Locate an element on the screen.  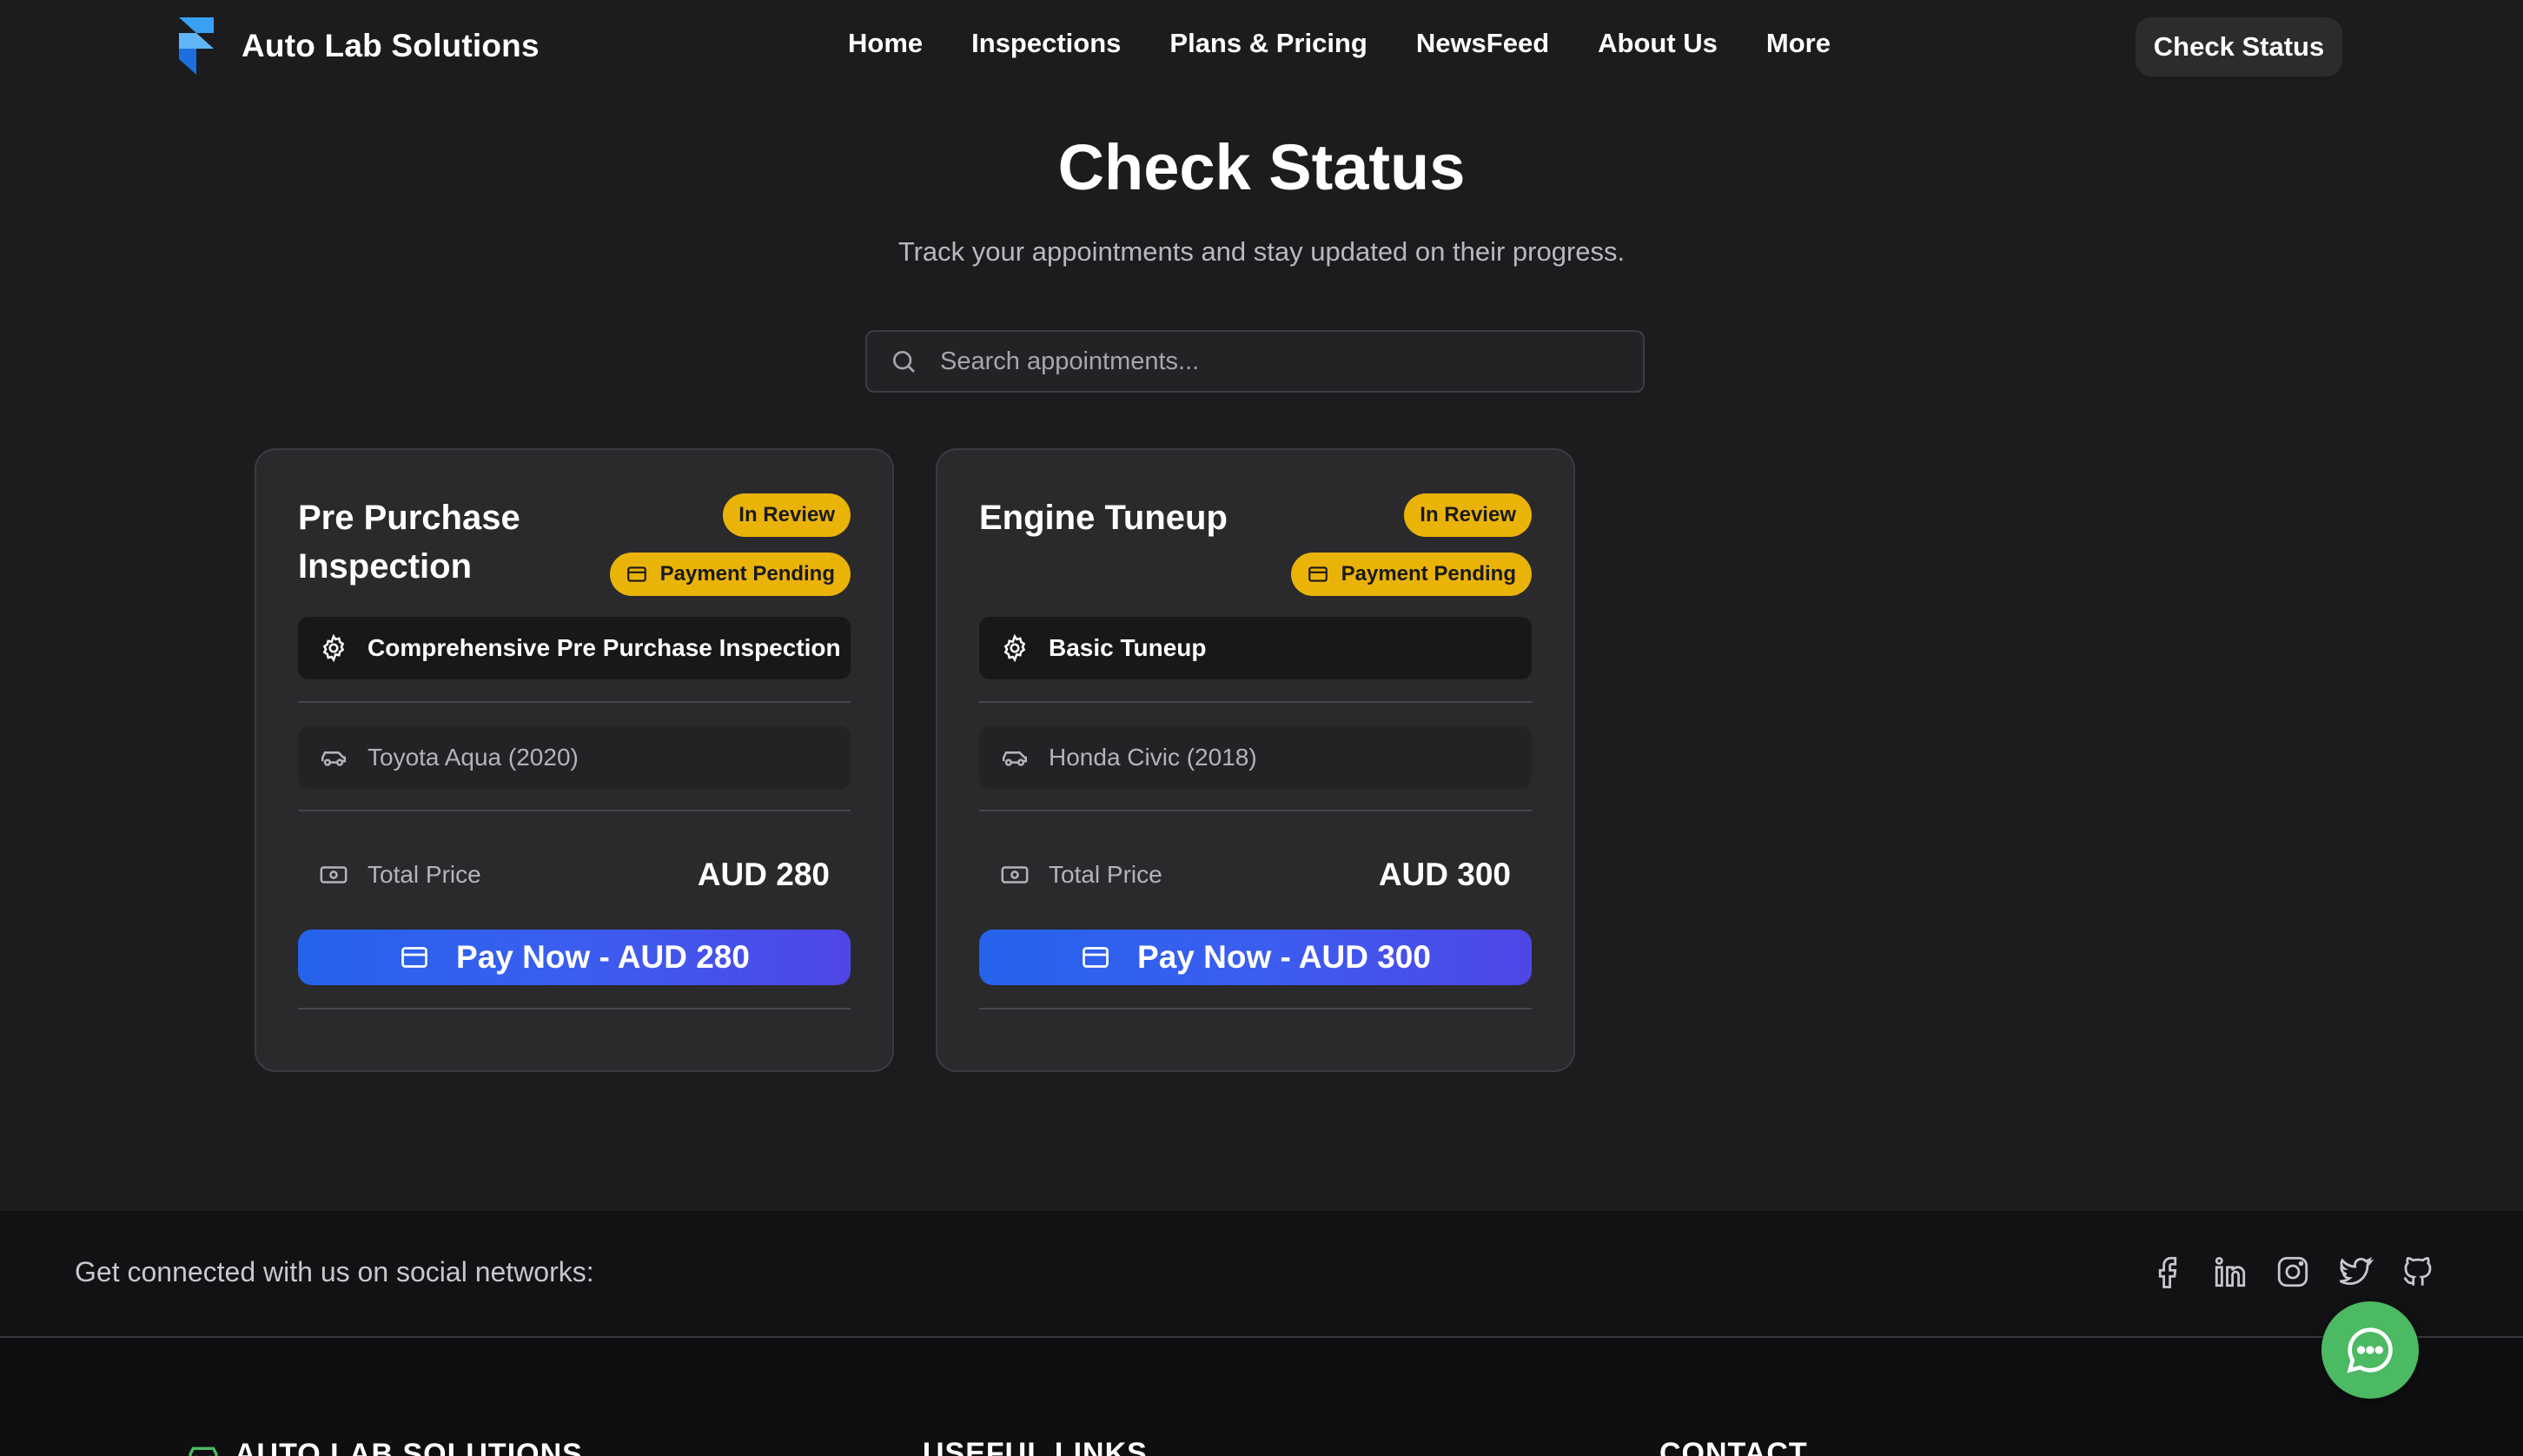
nav-more: More is located at coordinates (1799, 43).